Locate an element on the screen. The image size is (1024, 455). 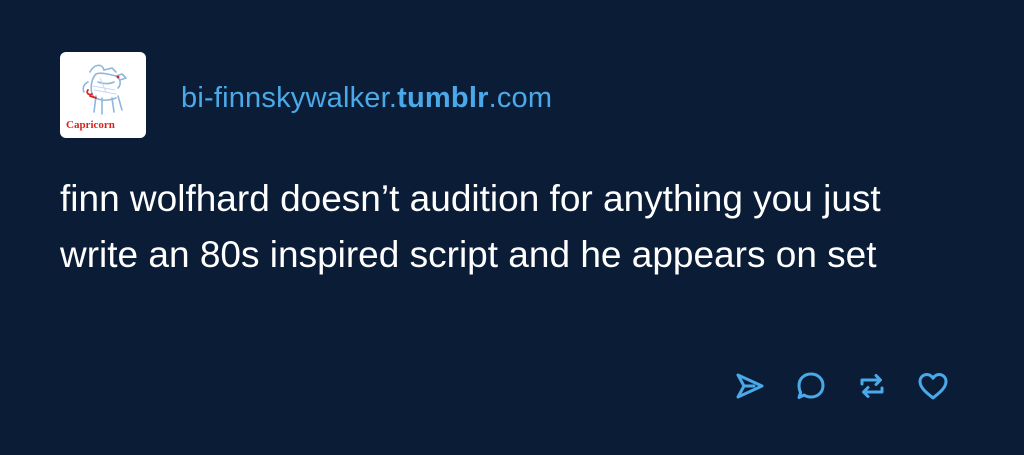
heart-icon is located at coordinates (933, 386).